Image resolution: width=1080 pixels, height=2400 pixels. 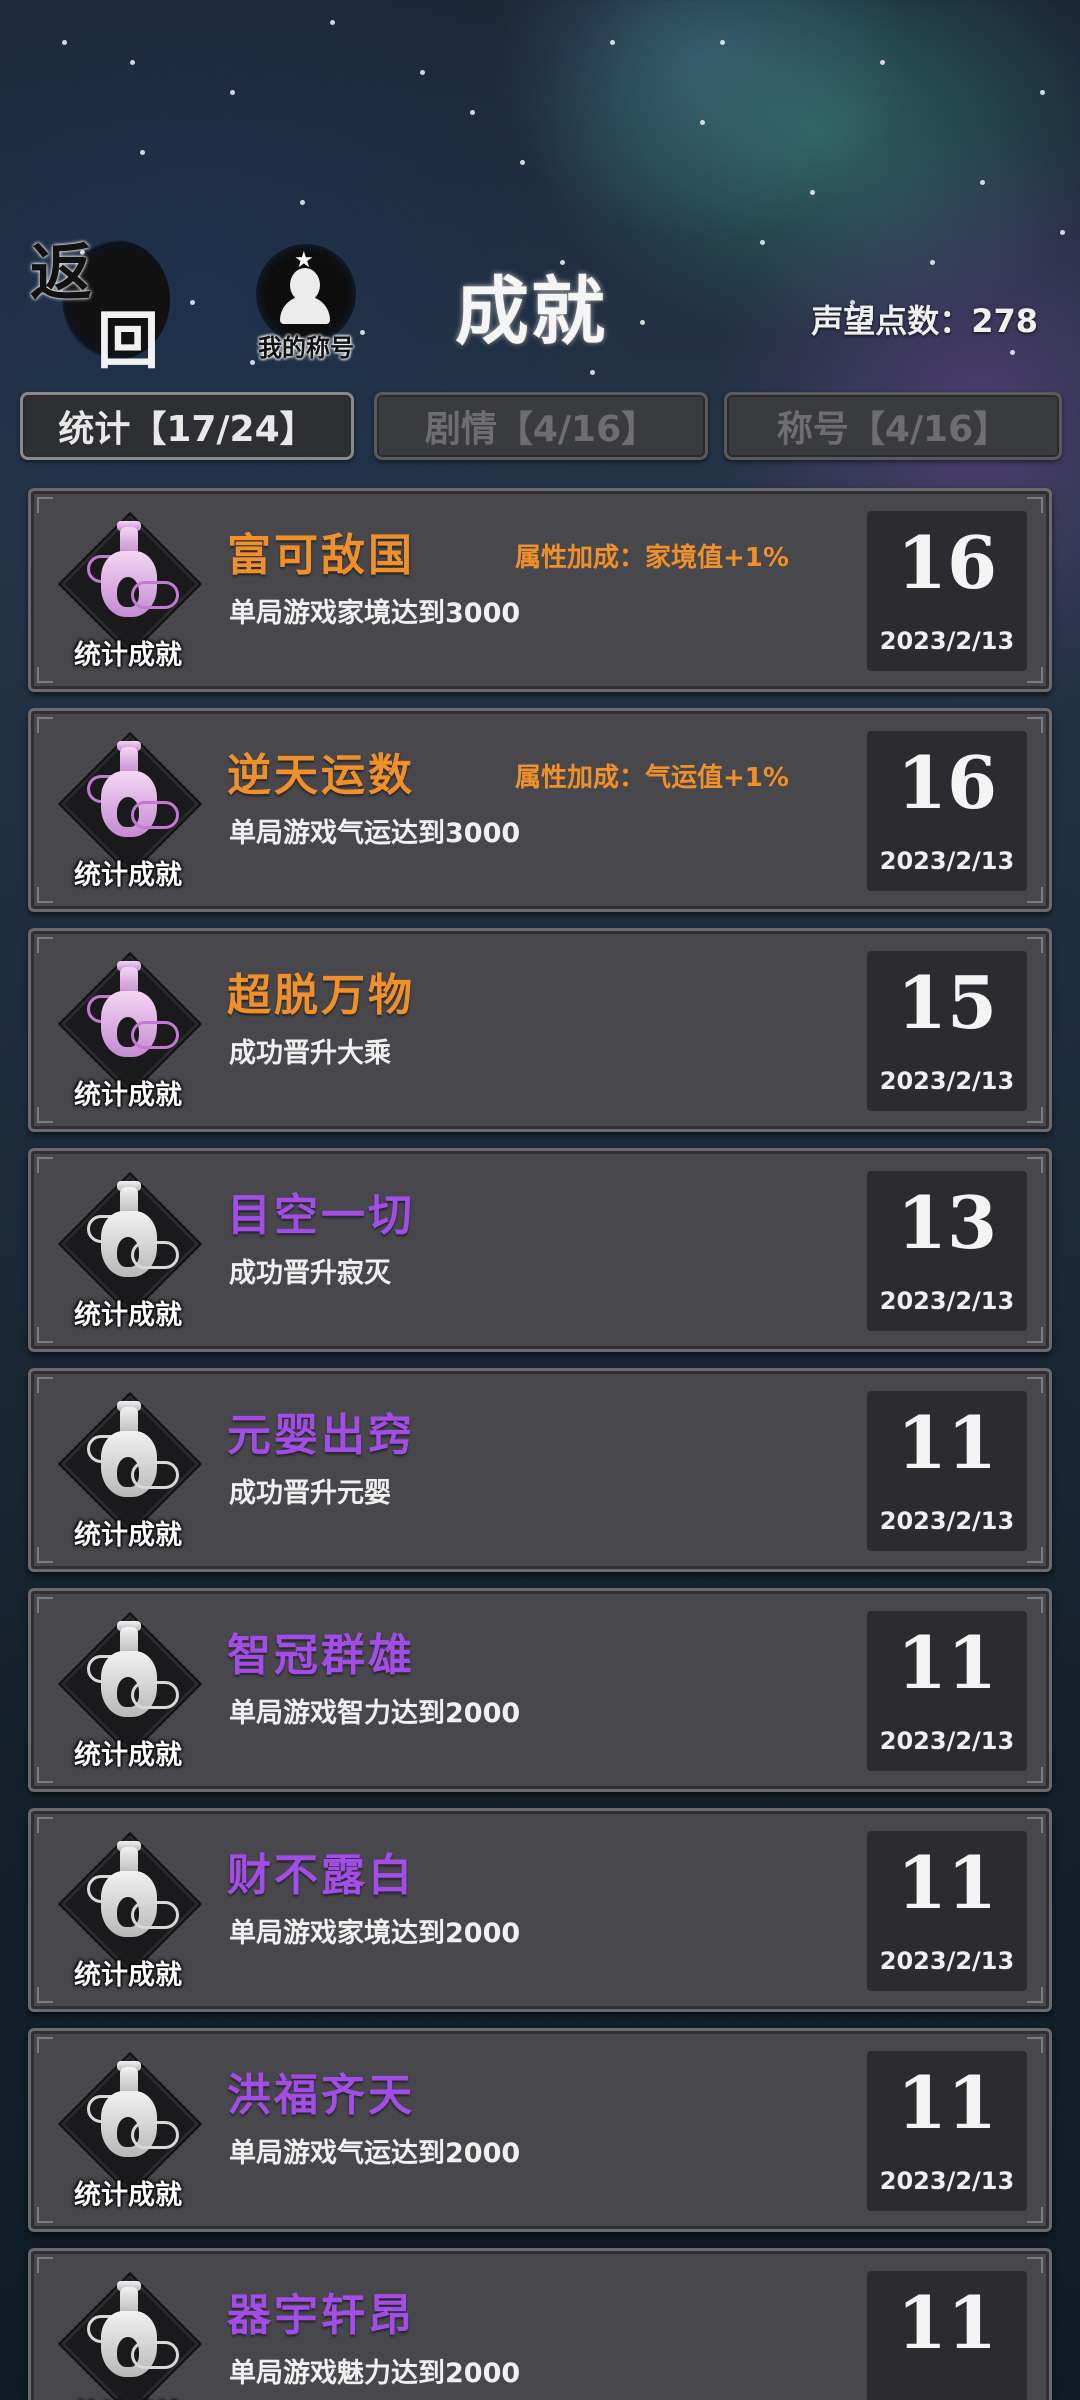 What do you see at coordinates (306, 300) in the screenshot?
I see `my-title-button: ★ 我的称号` at bounding box center [306, 300].